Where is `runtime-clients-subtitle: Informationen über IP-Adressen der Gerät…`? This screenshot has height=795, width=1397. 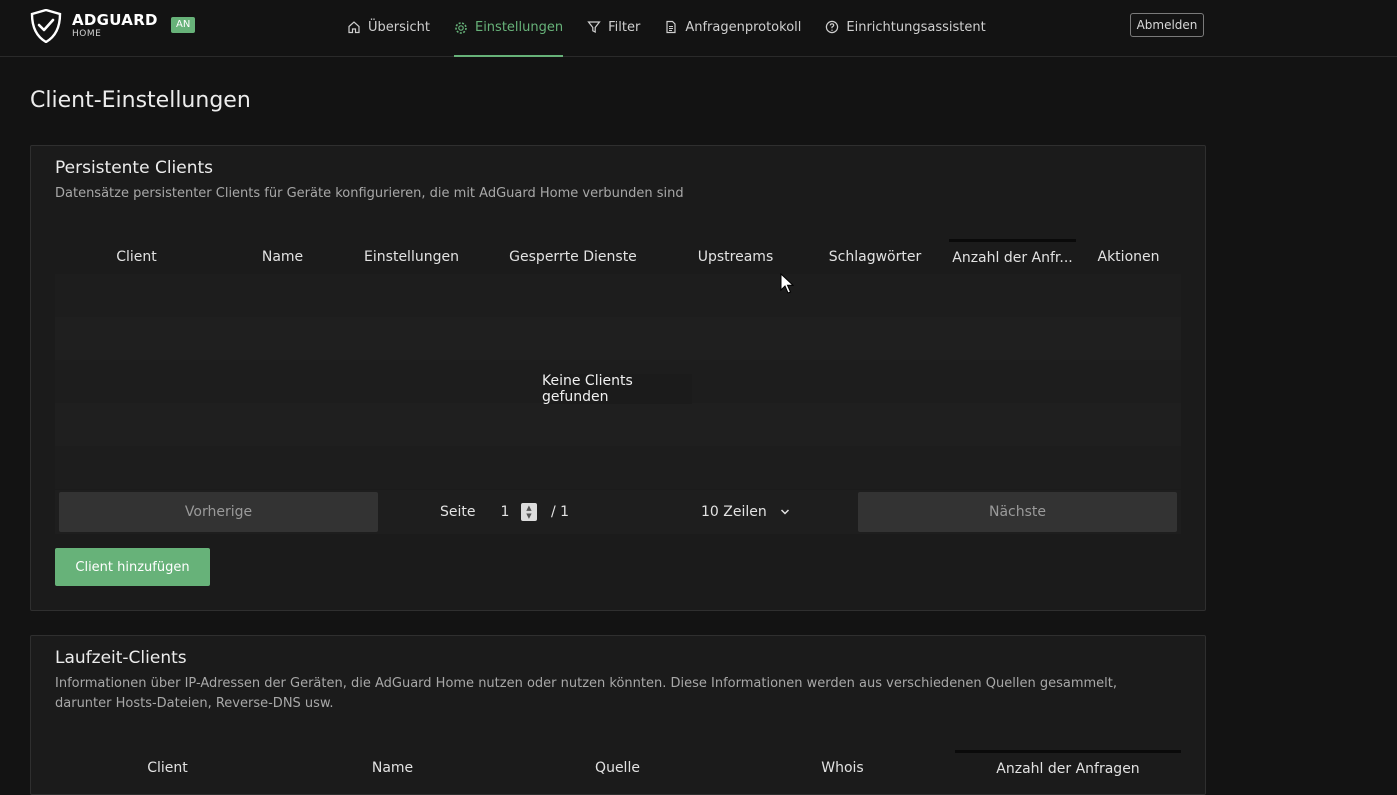 runtime-clients-subtitle: Informationen über IP-Adressen der Gerät… is located at coordinates (586, 693).